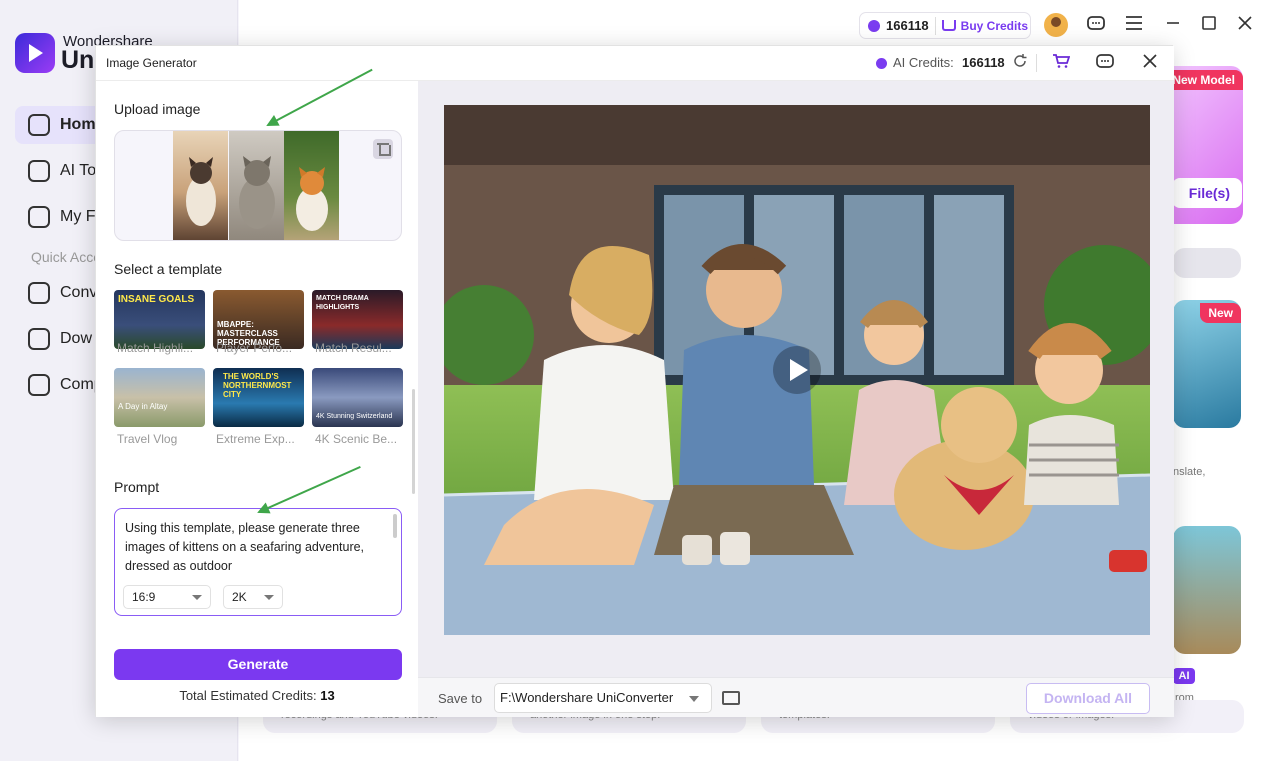  What do you see at coordinates (78, 216) in the screenshot?
I see `sidebar-item-label: My F` at bounding box center [78, 216].